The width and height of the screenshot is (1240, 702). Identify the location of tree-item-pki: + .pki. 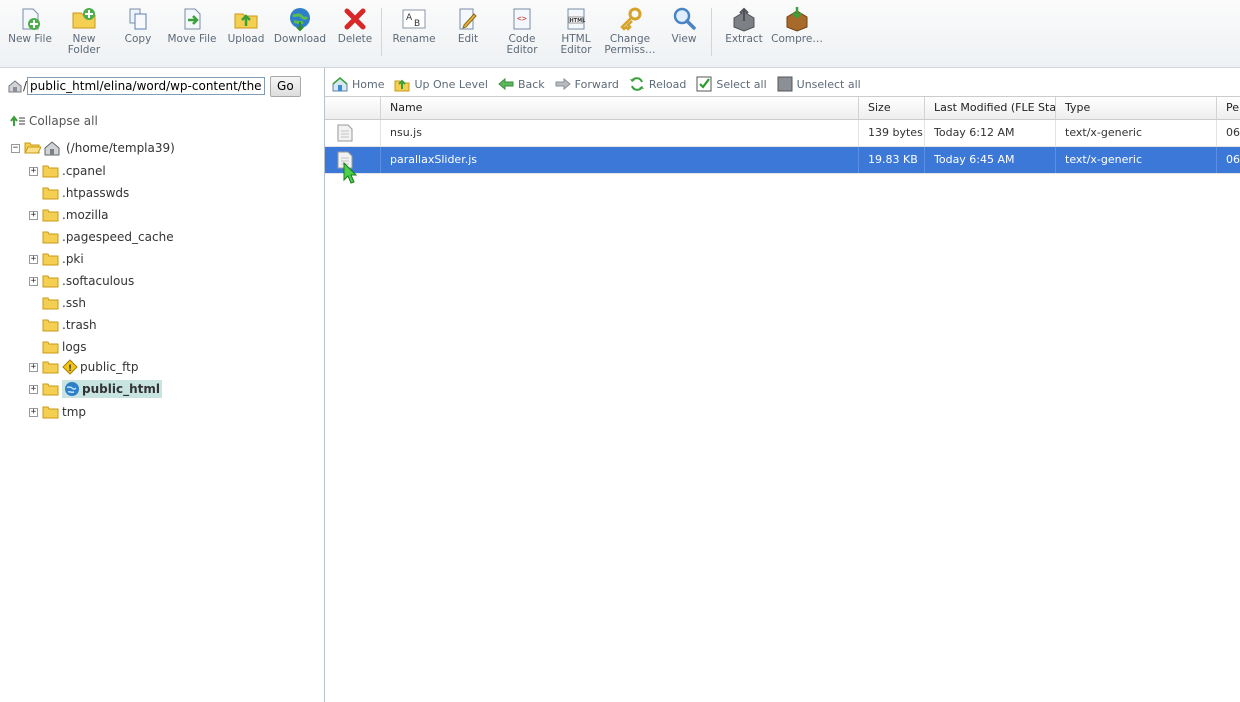
(56, 259).